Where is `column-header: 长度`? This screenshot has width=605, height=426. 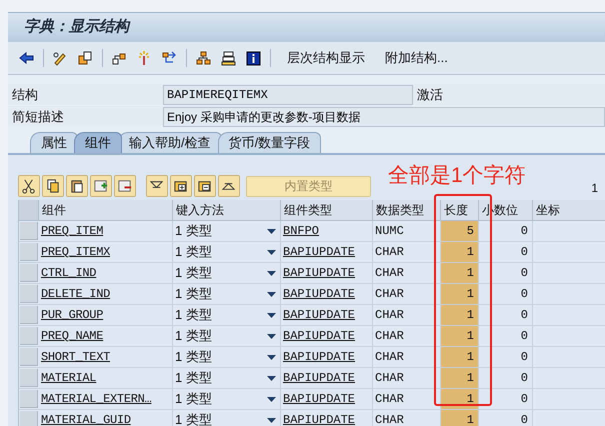 column-header: 长度 is located at coordinates (460, 210).